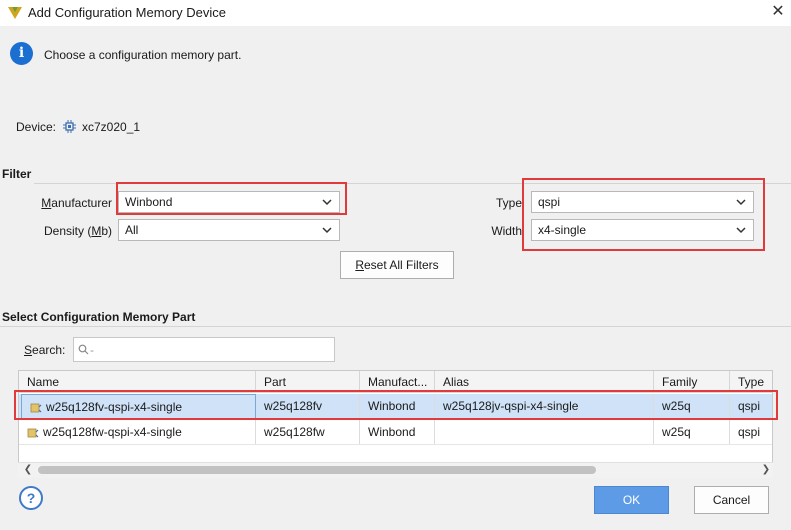 The width and height of the screenshot is (791, 530). What do you see at coordinates (49, 350) in the screenshot?
I see `search-label-text: earch:` at bounding box center [49, 350].